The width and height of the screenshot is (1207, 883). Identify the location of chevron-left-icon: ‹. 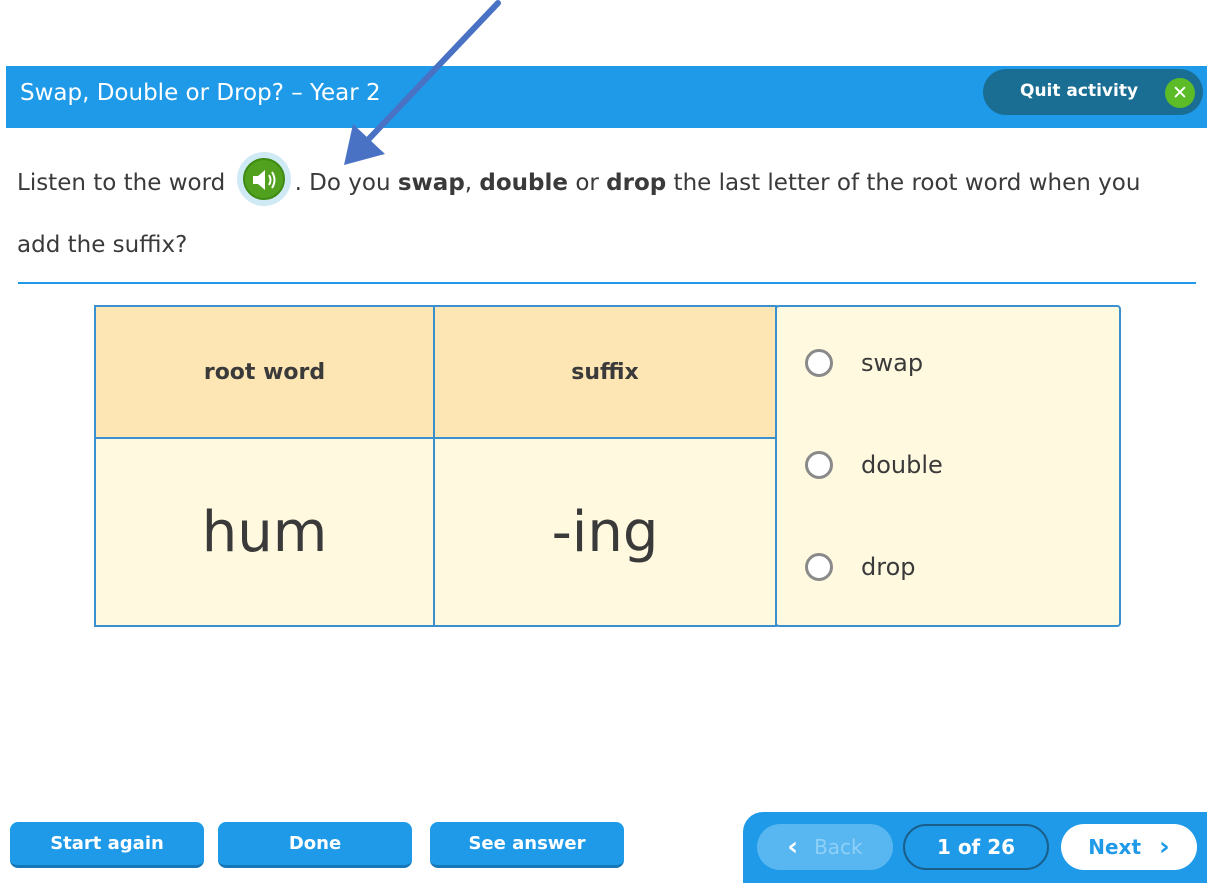
(793, 847).